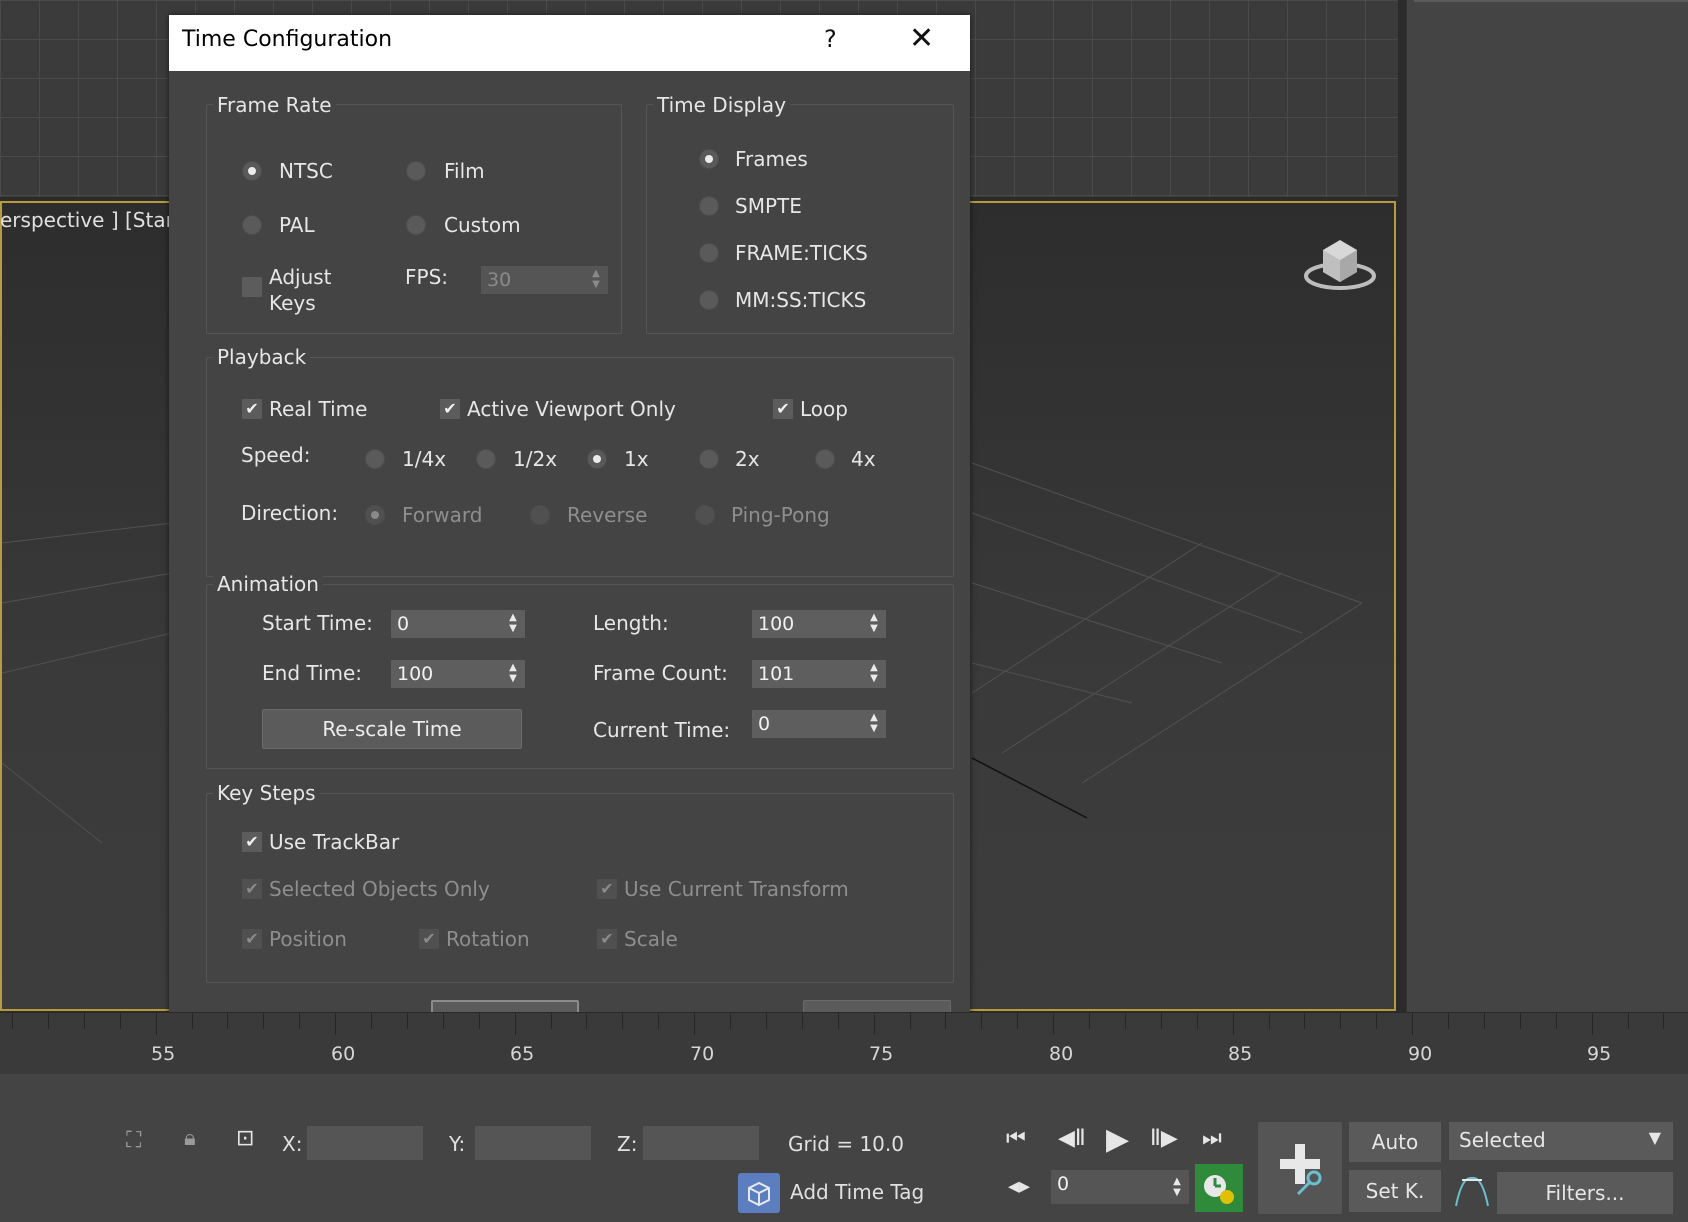 This screenshot has width=1688, height=1222. I want to click on y-label: Y:, so click(457, 1144).